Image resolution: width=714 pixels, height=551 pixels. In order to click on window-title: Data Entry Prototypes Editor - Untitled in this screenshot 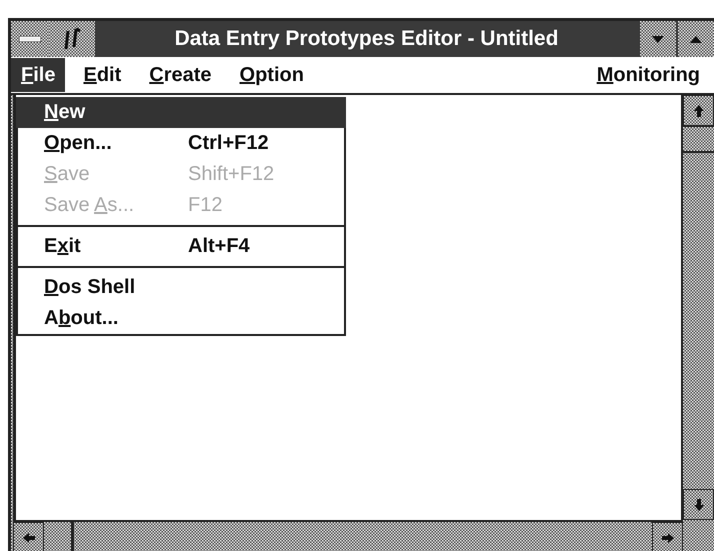, I will do `click(367, 39)`.